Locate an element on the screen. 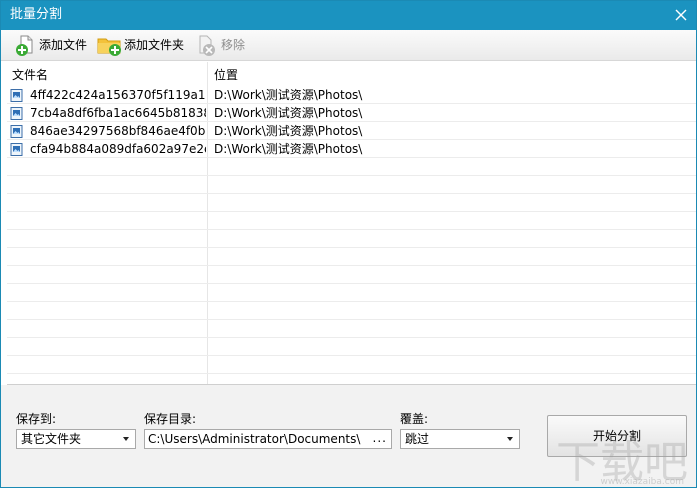 Image resolution: width=697 pixels, height=488 pixels. add-file-button: 添加文件 is located at coordinates (50, 45).